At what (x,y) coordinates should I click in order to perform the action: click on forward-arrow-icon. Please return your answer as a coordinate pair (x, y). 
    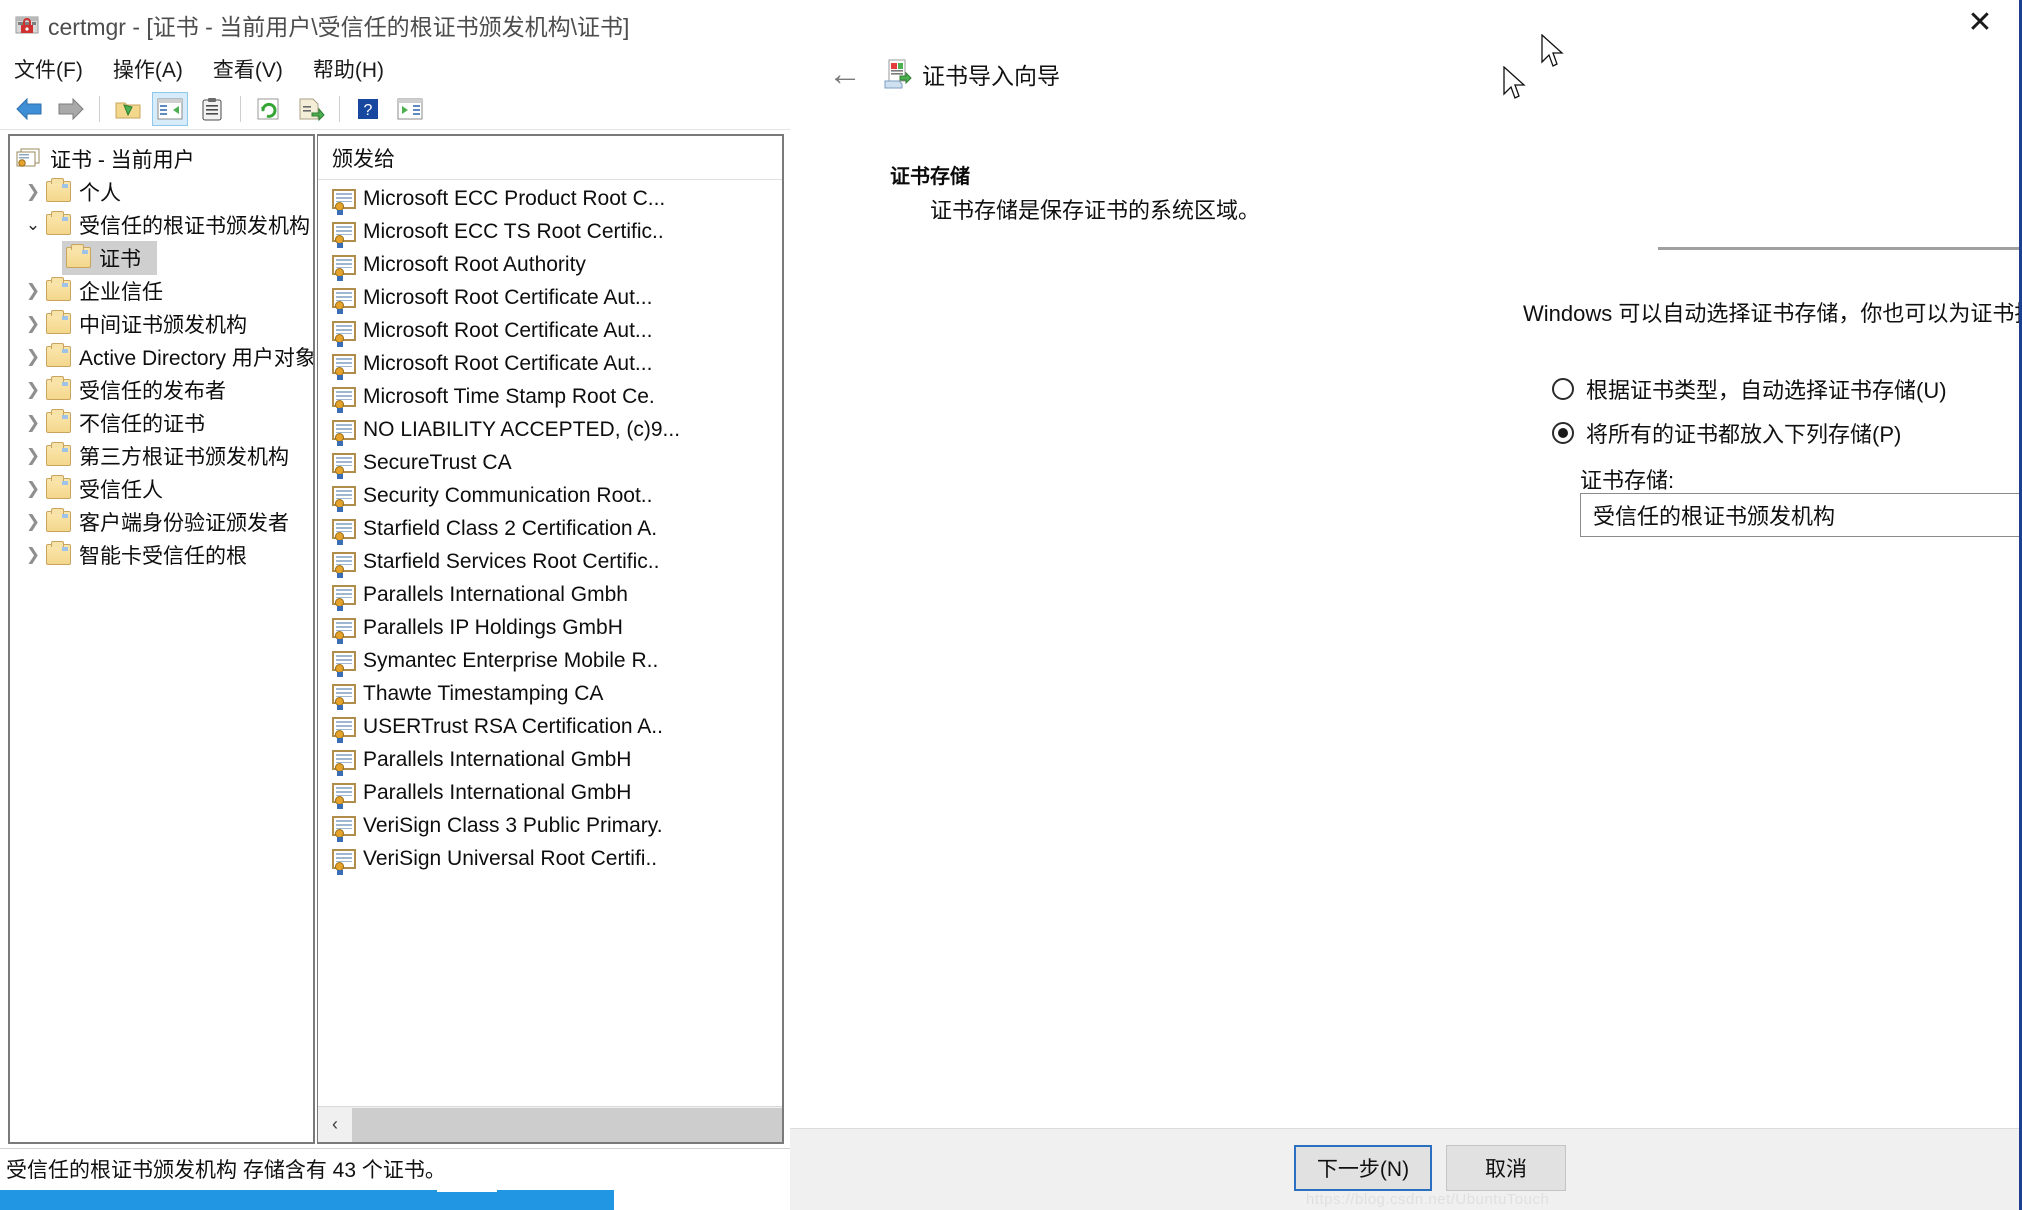
    Looking at the image, I should click on (71, 109).